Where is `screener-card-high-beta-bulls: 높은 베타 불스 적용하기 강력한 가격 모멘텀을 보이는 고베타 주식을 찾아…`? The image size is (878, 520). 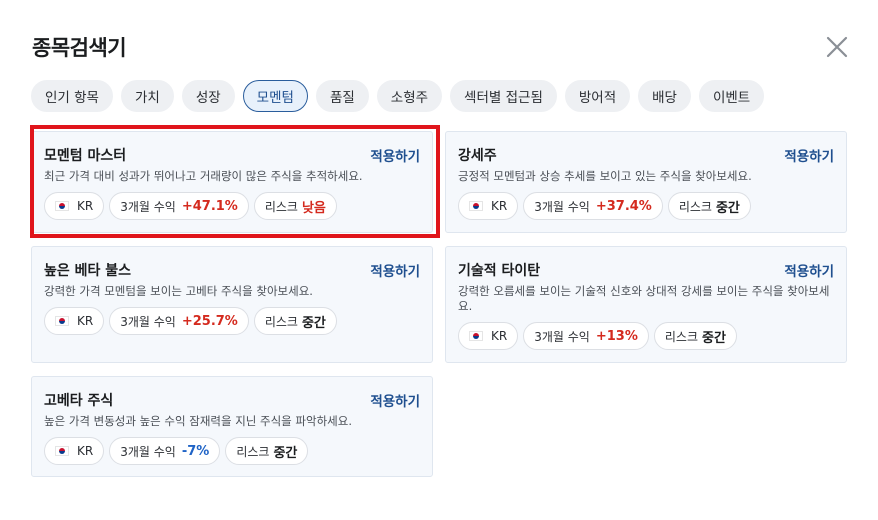
screener-card-high-beta-bulls: 높은 베타 불스 적용하기 강력한 가격 모멘텀을 보이는 고베타 주식을 찾아… is located at coordinates (232, 304).